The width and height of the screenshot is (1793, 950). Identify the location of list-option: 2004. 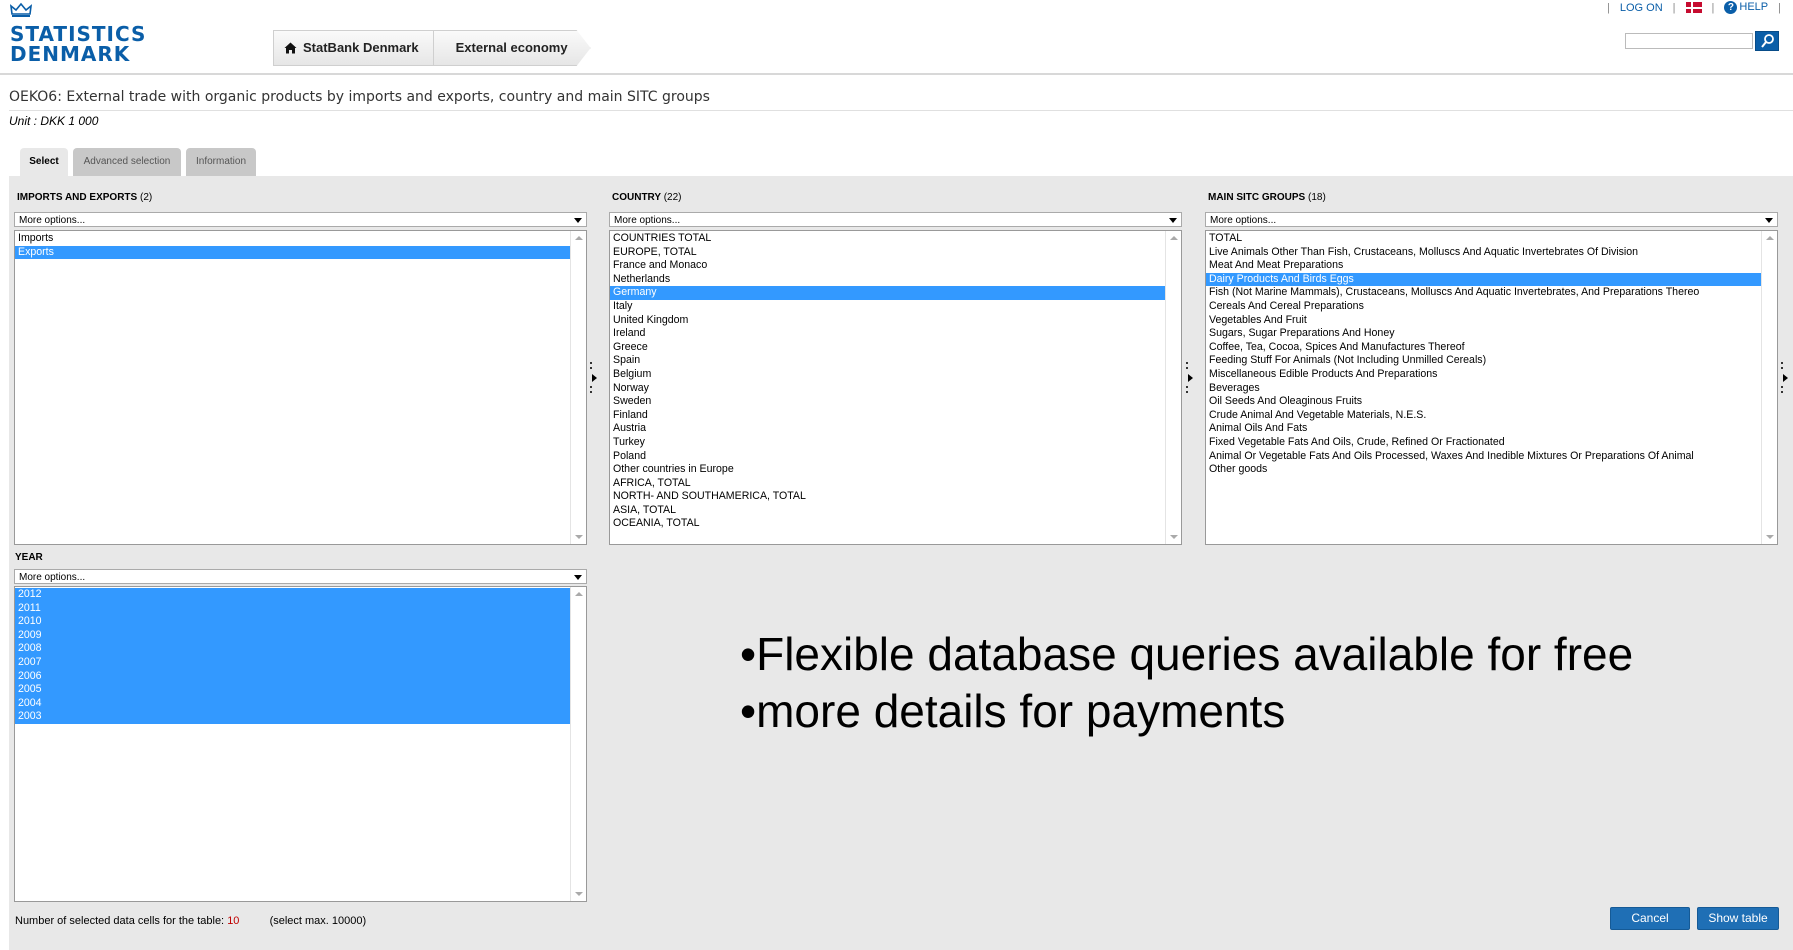
(292, 703).